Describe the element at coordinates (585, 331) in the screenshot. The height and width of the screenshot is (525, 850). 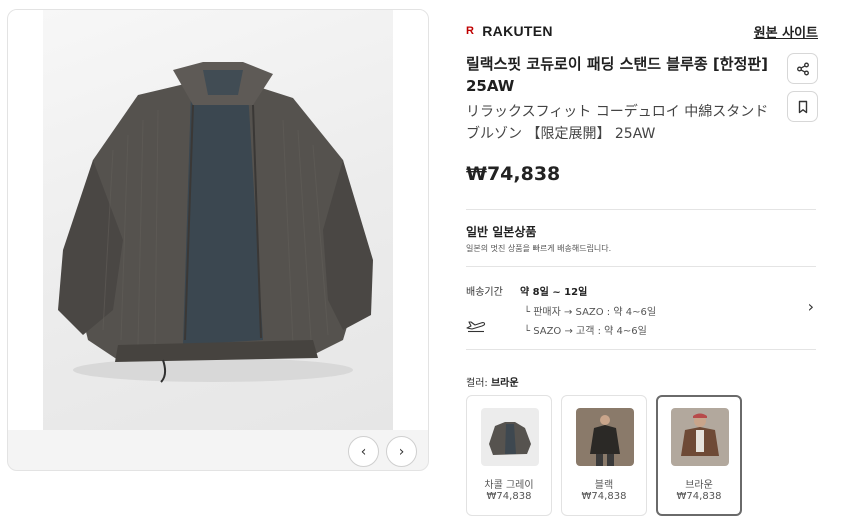
I see `shipping-leg-customer: └ SAZO → 고객 : 약 4~6일` at that location.